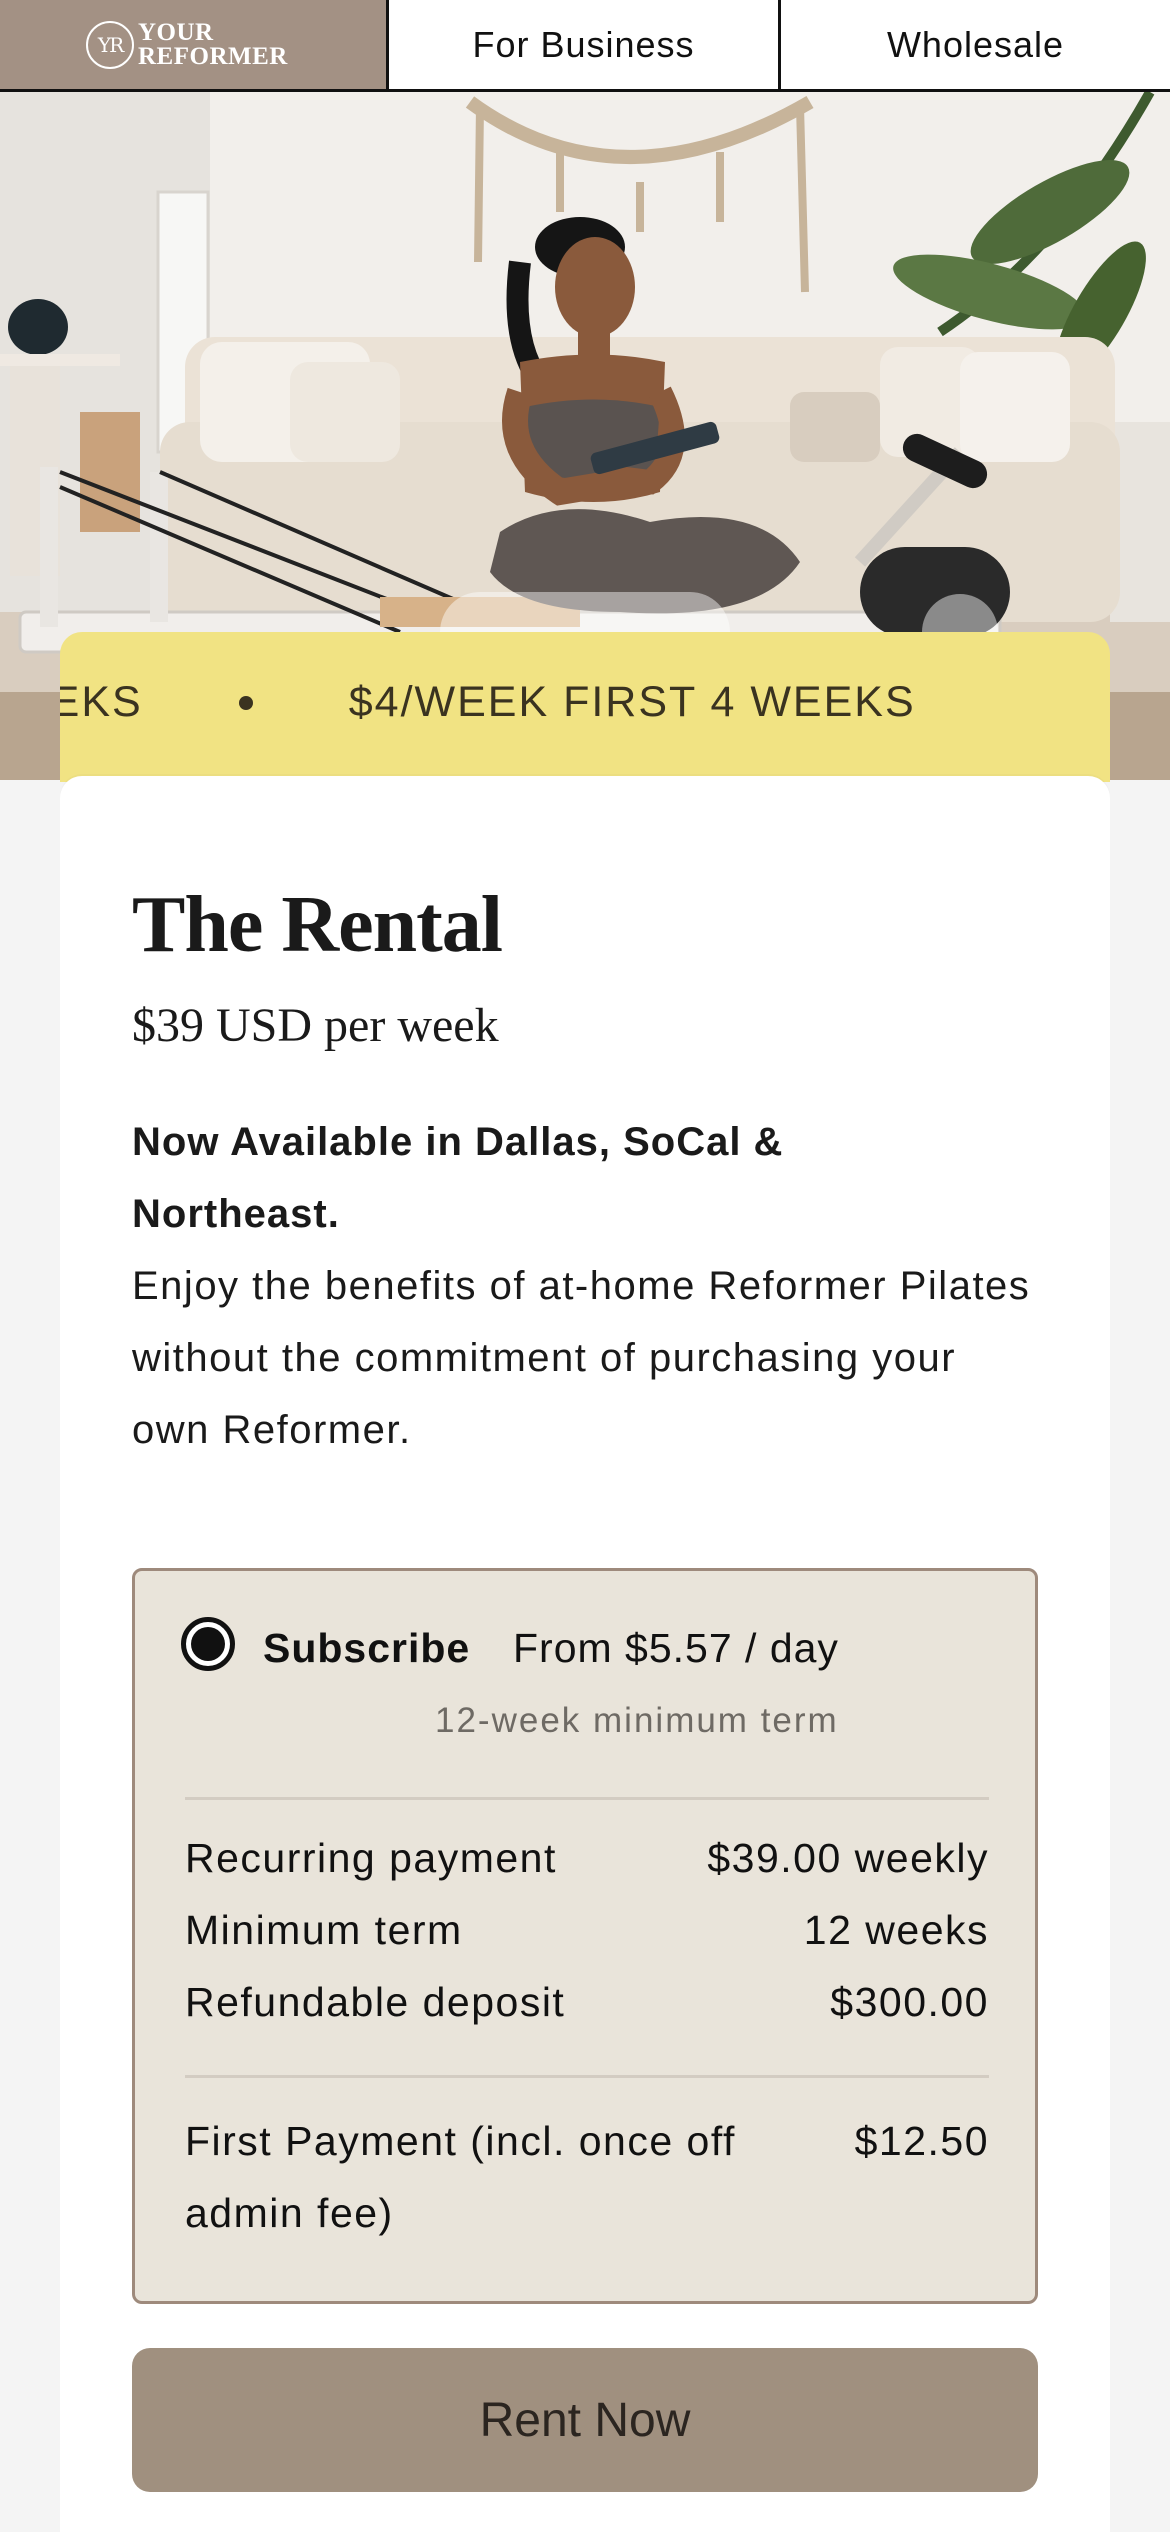  I want to click on logo-wordmark: YOUR REFORMER, so click(213, 44).